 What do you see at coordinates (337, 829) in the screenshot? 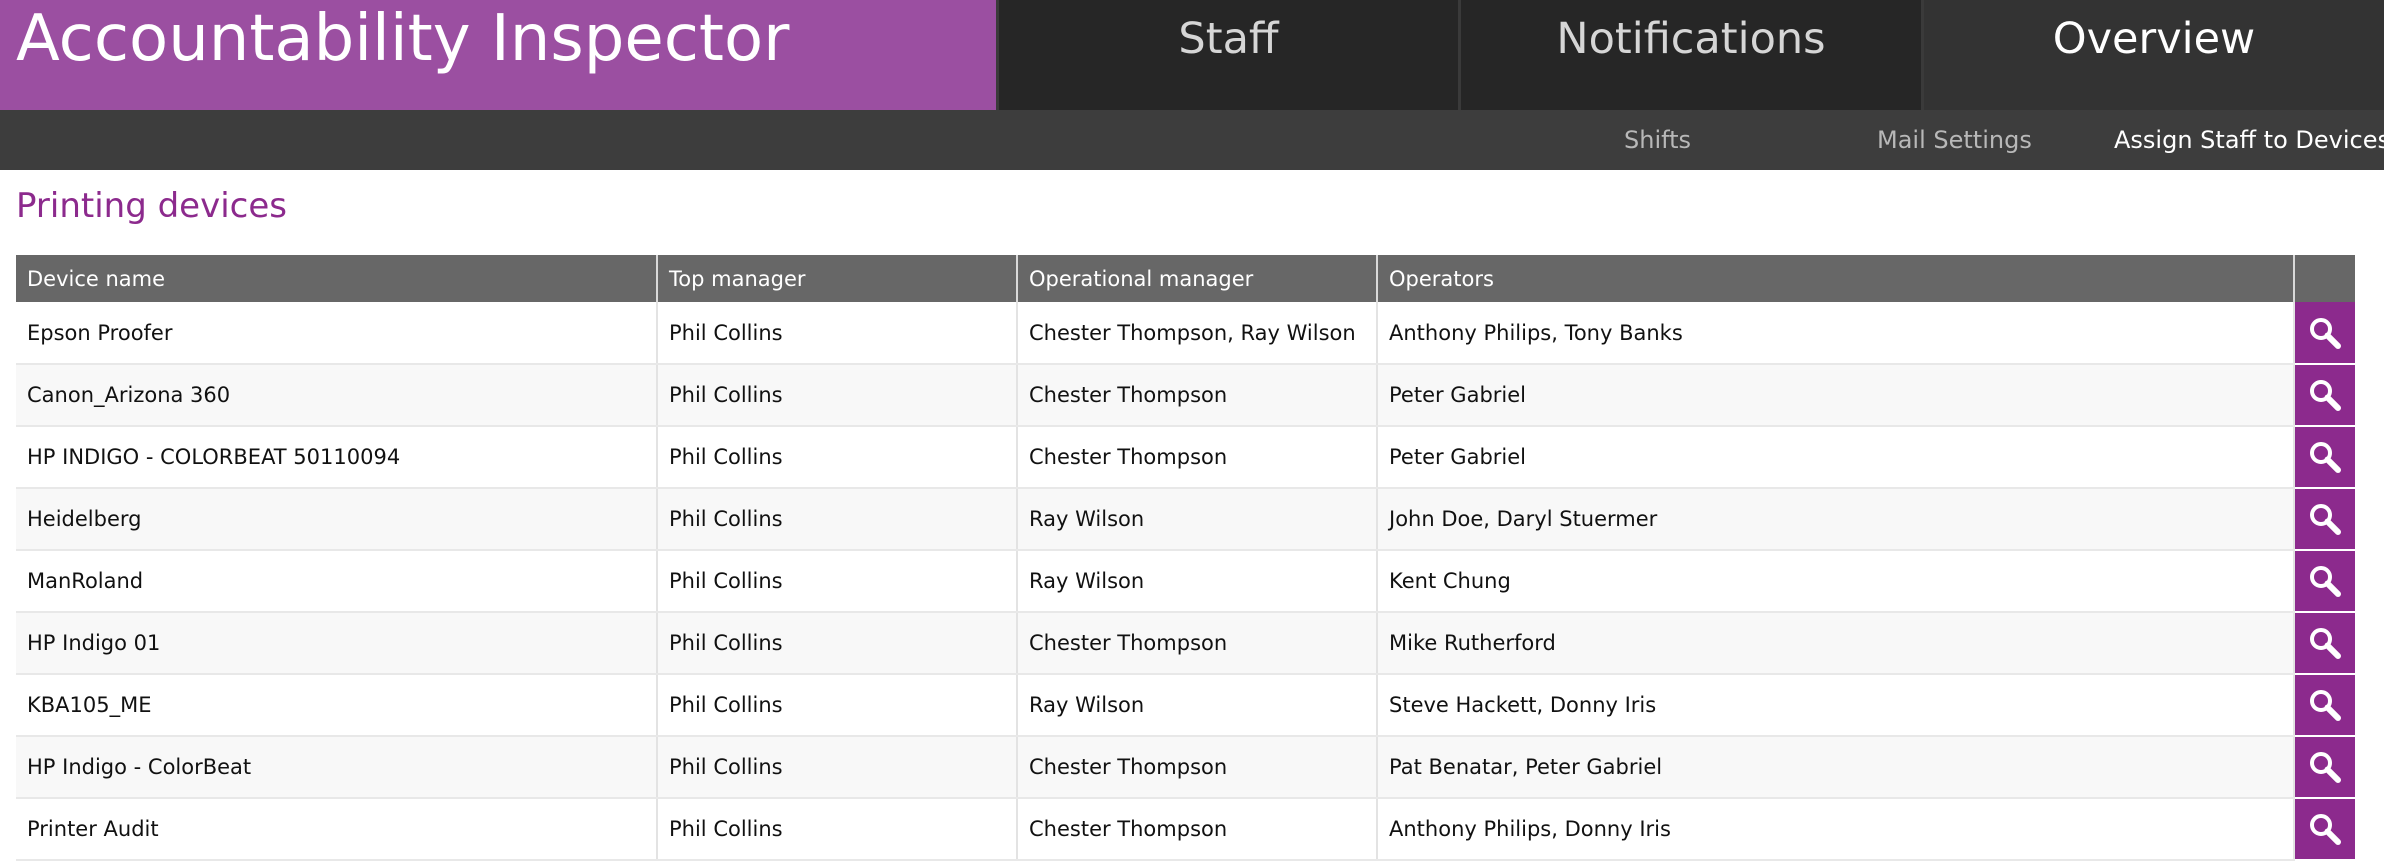
I see `device-name-cell: Printer Audit` at bounding box center [337, 829].